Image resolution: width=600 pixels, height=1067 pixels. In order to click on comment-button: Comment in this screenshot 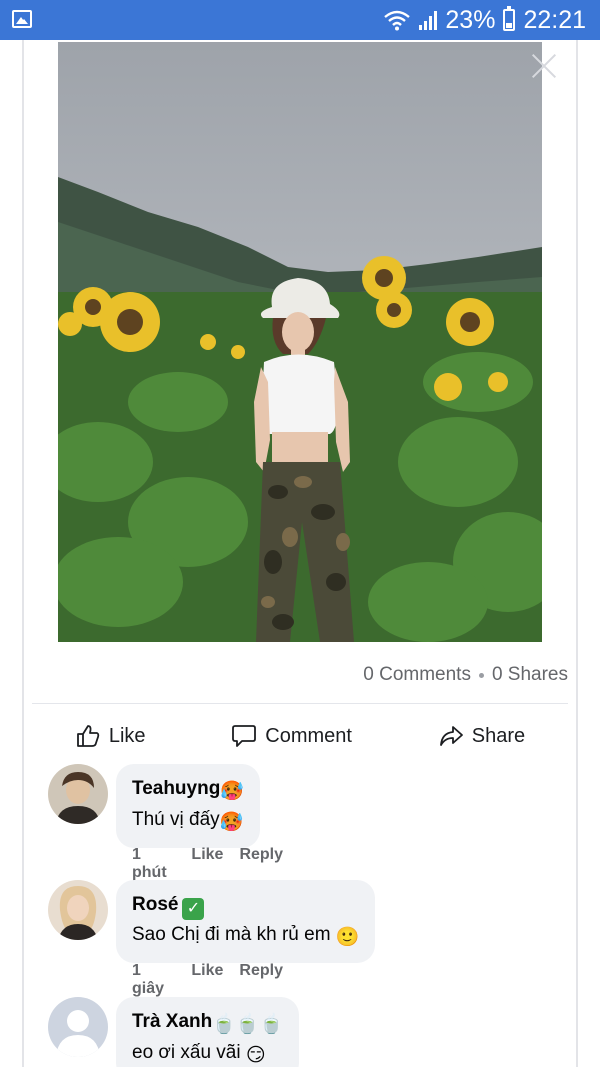, I will do `click(291, 736)`.